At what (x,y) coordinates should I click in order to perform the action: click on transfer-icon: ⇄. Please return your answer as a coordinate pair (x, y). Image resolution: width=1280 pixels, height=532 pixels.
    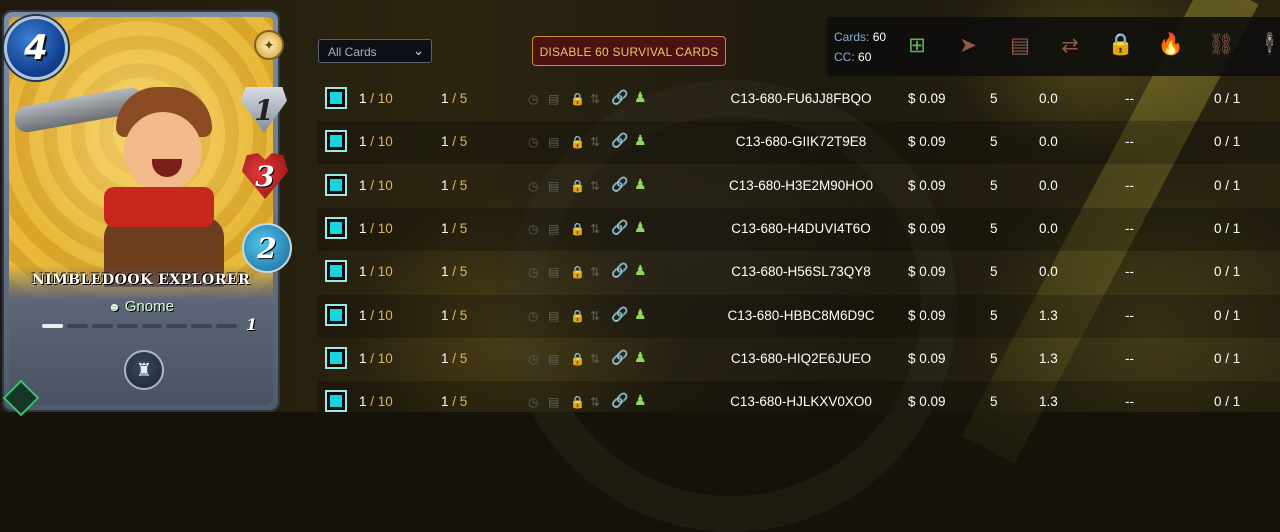
    Looking at the image, I should click on (1070, 45).